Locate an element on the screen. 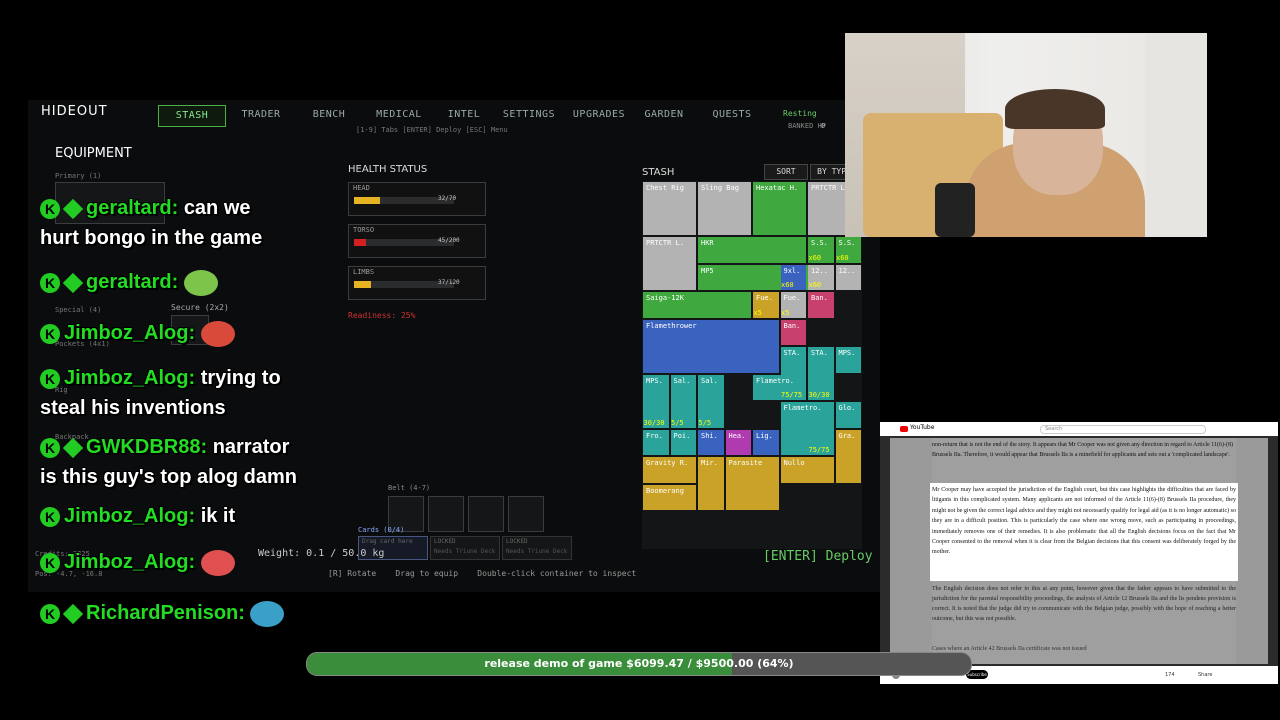 This screenshot has width=1280, height=720. tab-stash: STASH is located at coordinates (192, 116).